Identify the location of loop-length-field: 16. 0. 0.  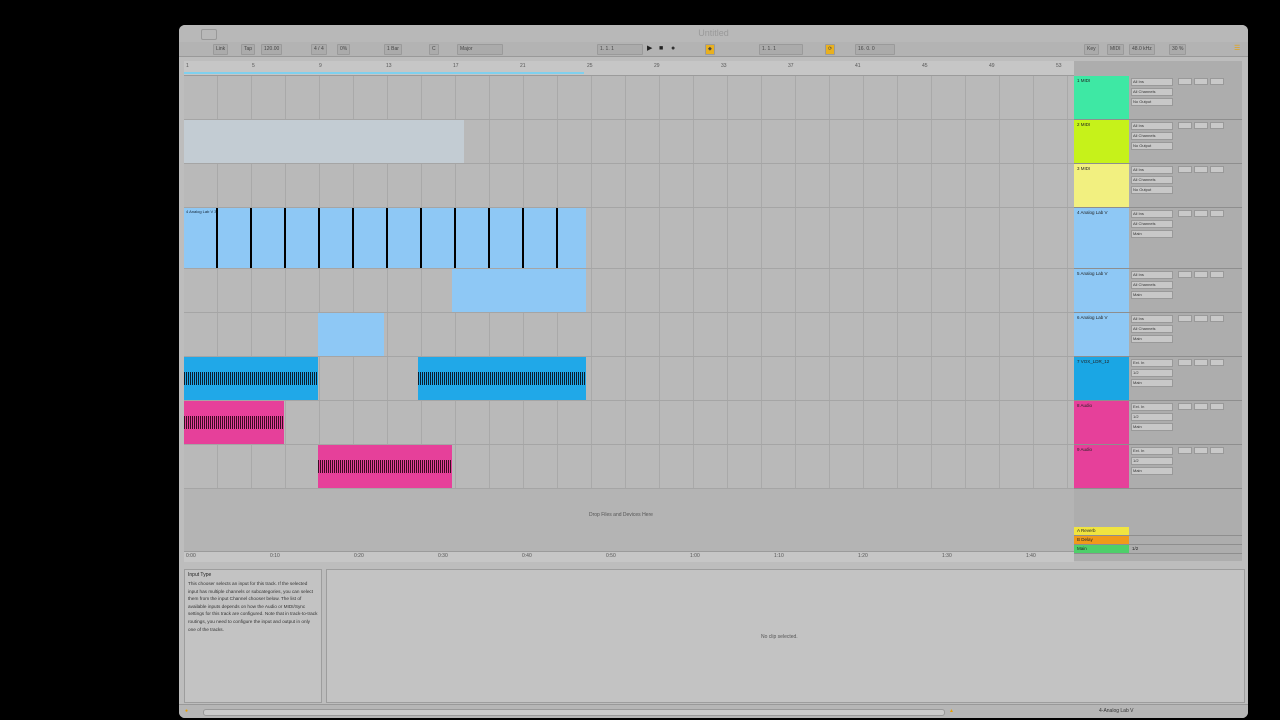
(875, 49).